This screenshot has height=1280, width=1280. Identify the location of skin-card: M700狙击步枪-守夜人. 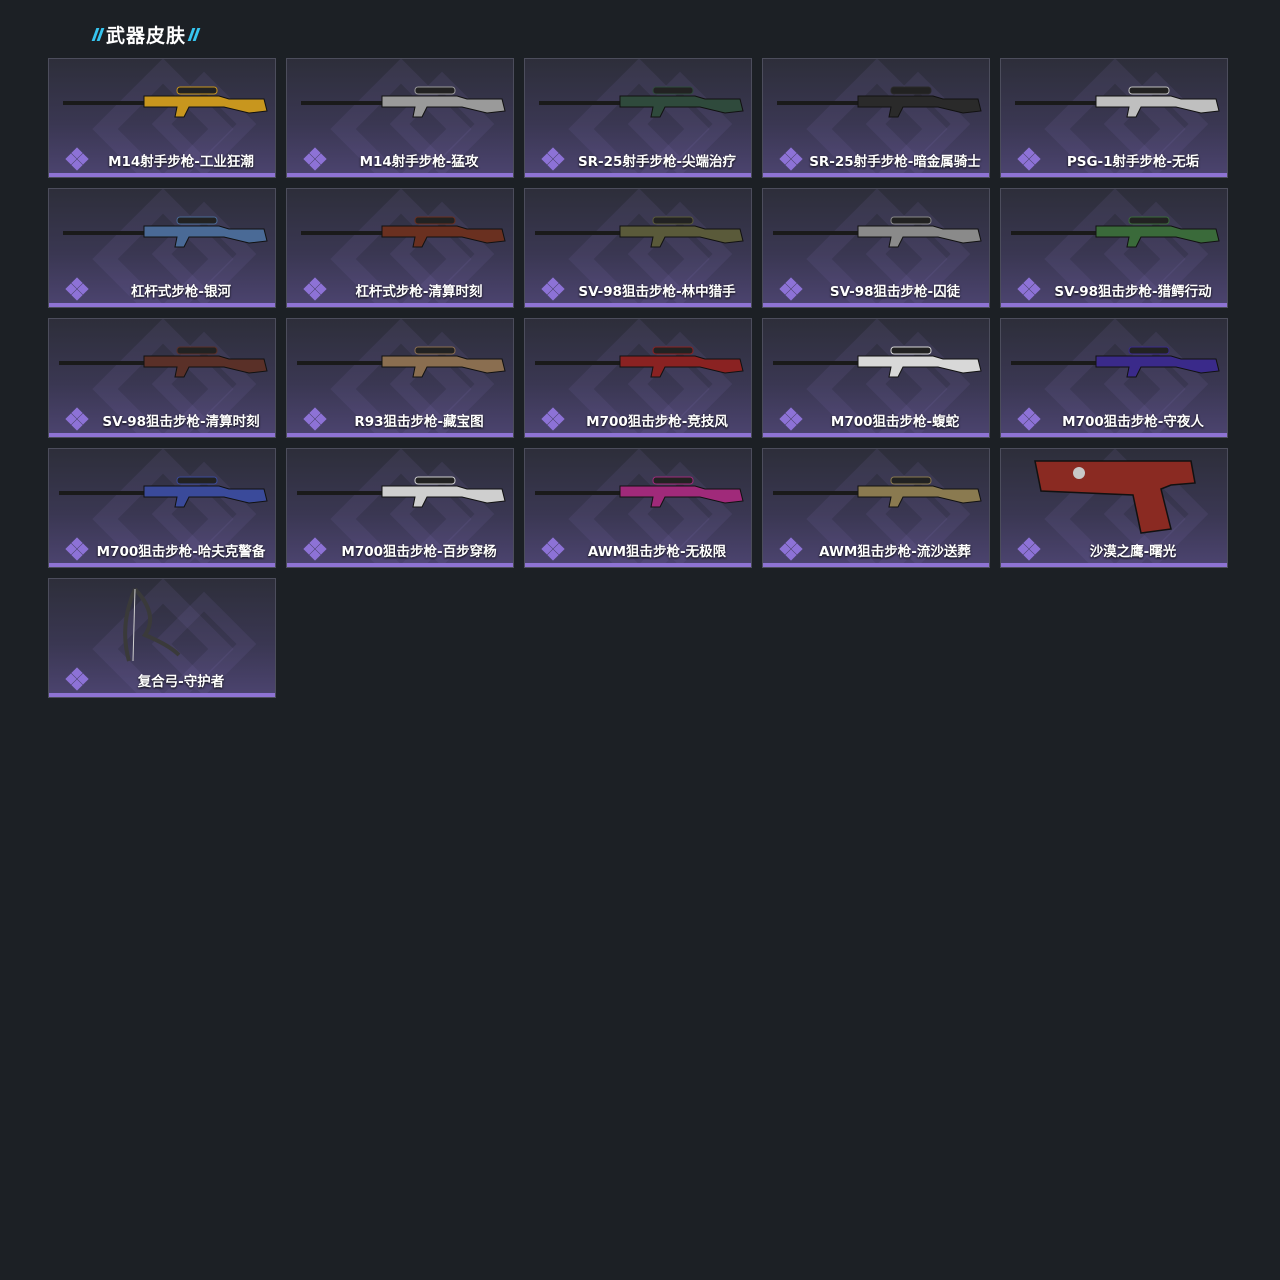
(1114, 378).